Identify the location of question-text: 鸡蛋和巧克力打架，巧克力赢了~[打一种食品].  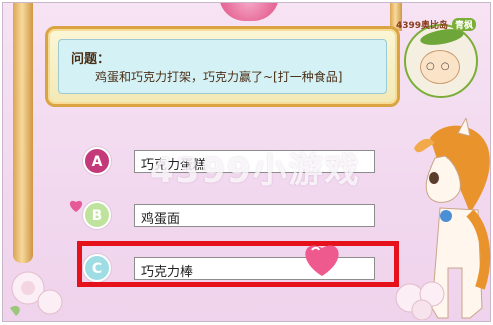
(219, 77).